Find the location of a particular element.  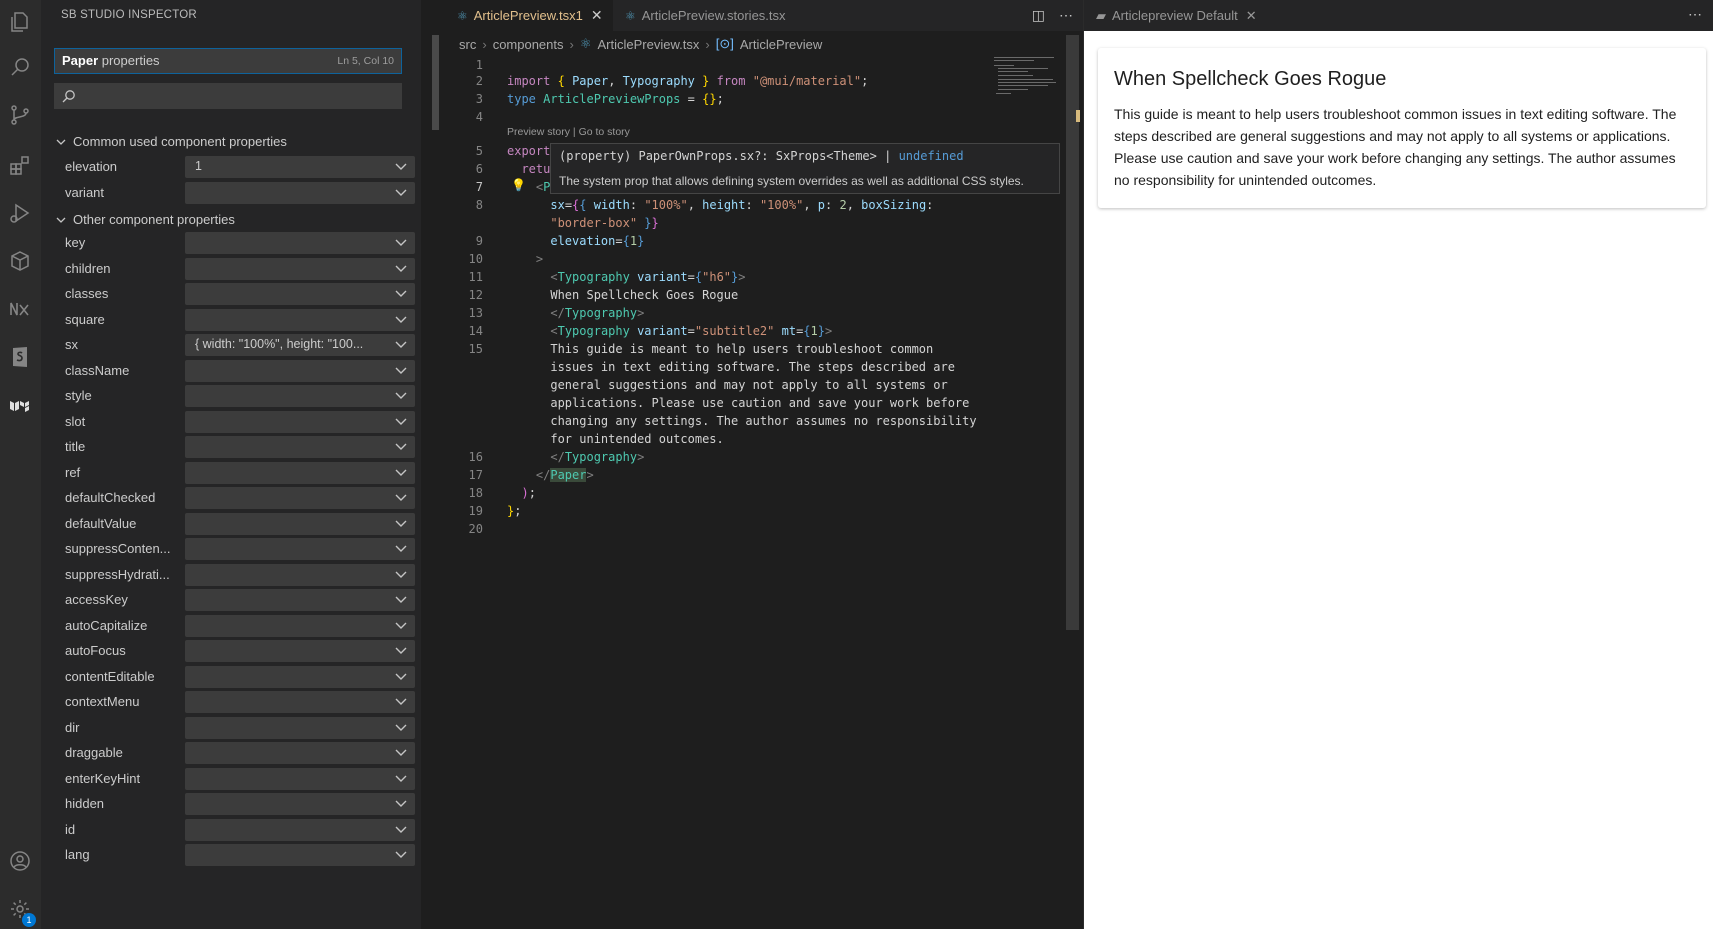

lightbulb-icon: 💡 is located at coordinates (518, 185).